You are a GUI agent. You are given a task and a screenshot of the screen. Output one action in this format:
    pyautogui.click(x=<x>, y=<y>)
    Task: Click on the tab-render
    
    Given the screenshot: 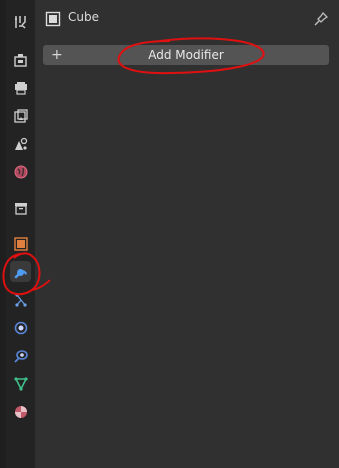 What is the action you would take?
    pyautogui.click(x=20, y=59)
    